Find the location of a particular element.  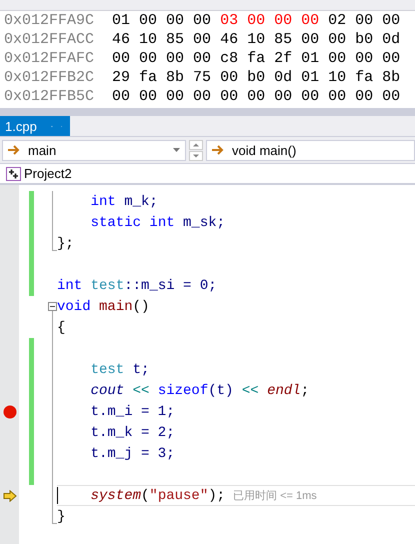

code-line: t.m_k = 2; is located at coordinates (132, 432).